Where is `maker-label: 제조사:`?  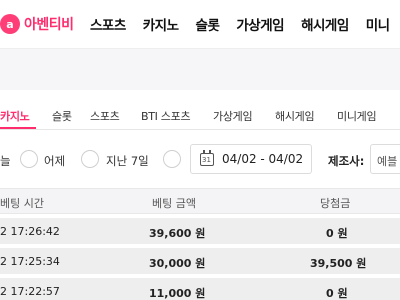 maker-label: 제조사: is located at coordinates (346, 161).